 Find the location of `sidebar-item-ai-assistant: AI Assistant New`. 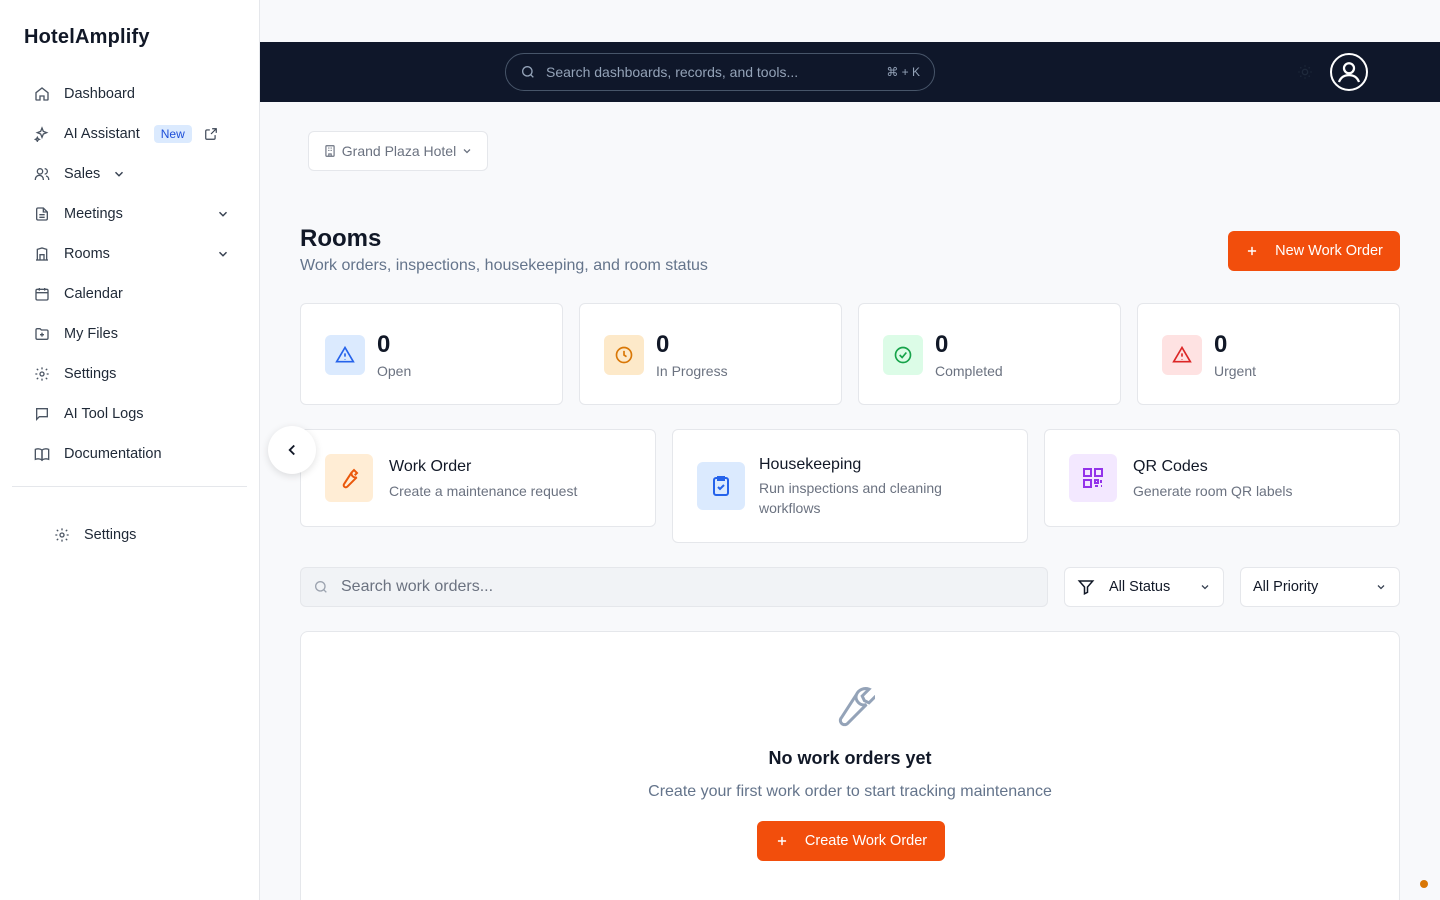

sidebar-item-ai-assistant: AI Assistant New is located at coordinates (132, 134).